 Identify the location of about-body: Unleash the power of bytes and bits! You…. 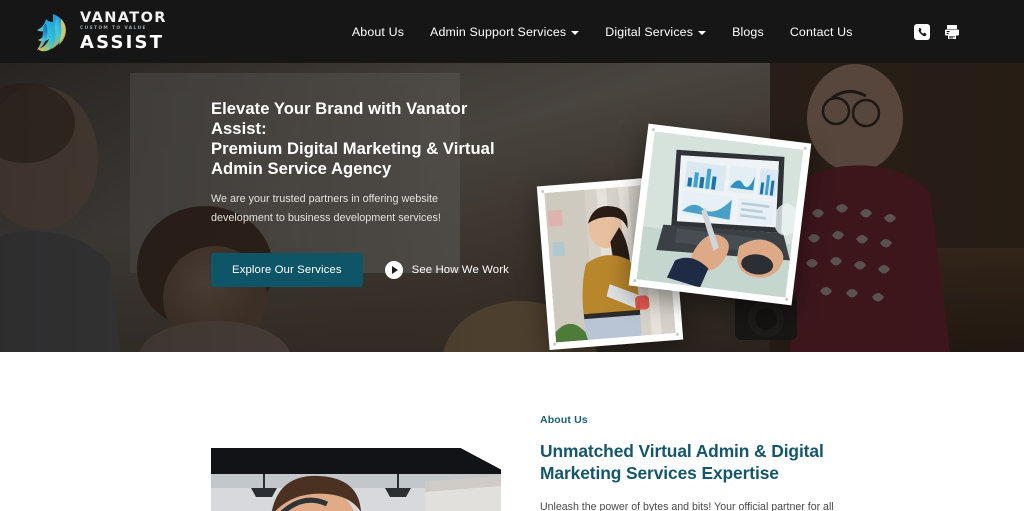
(687, 506).